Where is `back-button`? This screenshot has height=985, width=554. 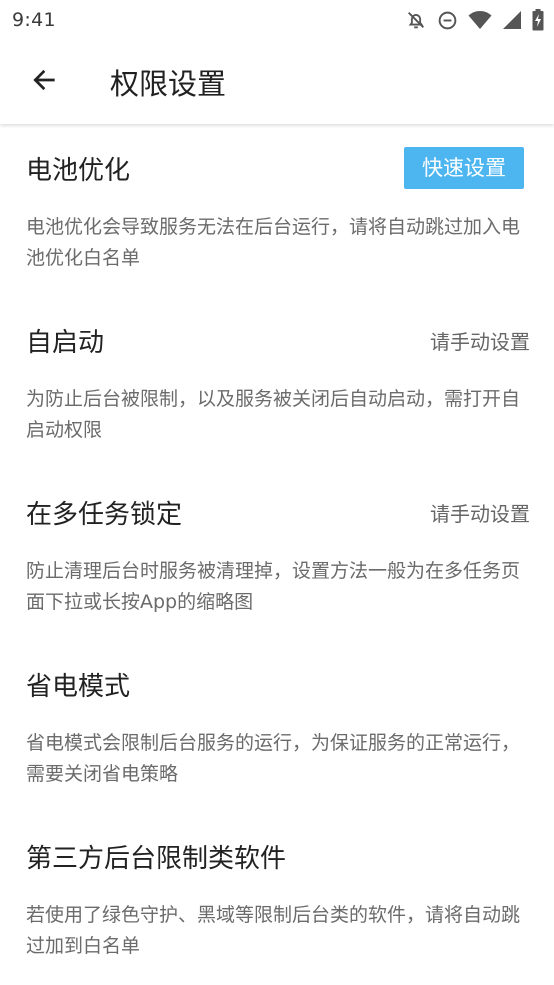 back-button is located at coordinates (44, 82).